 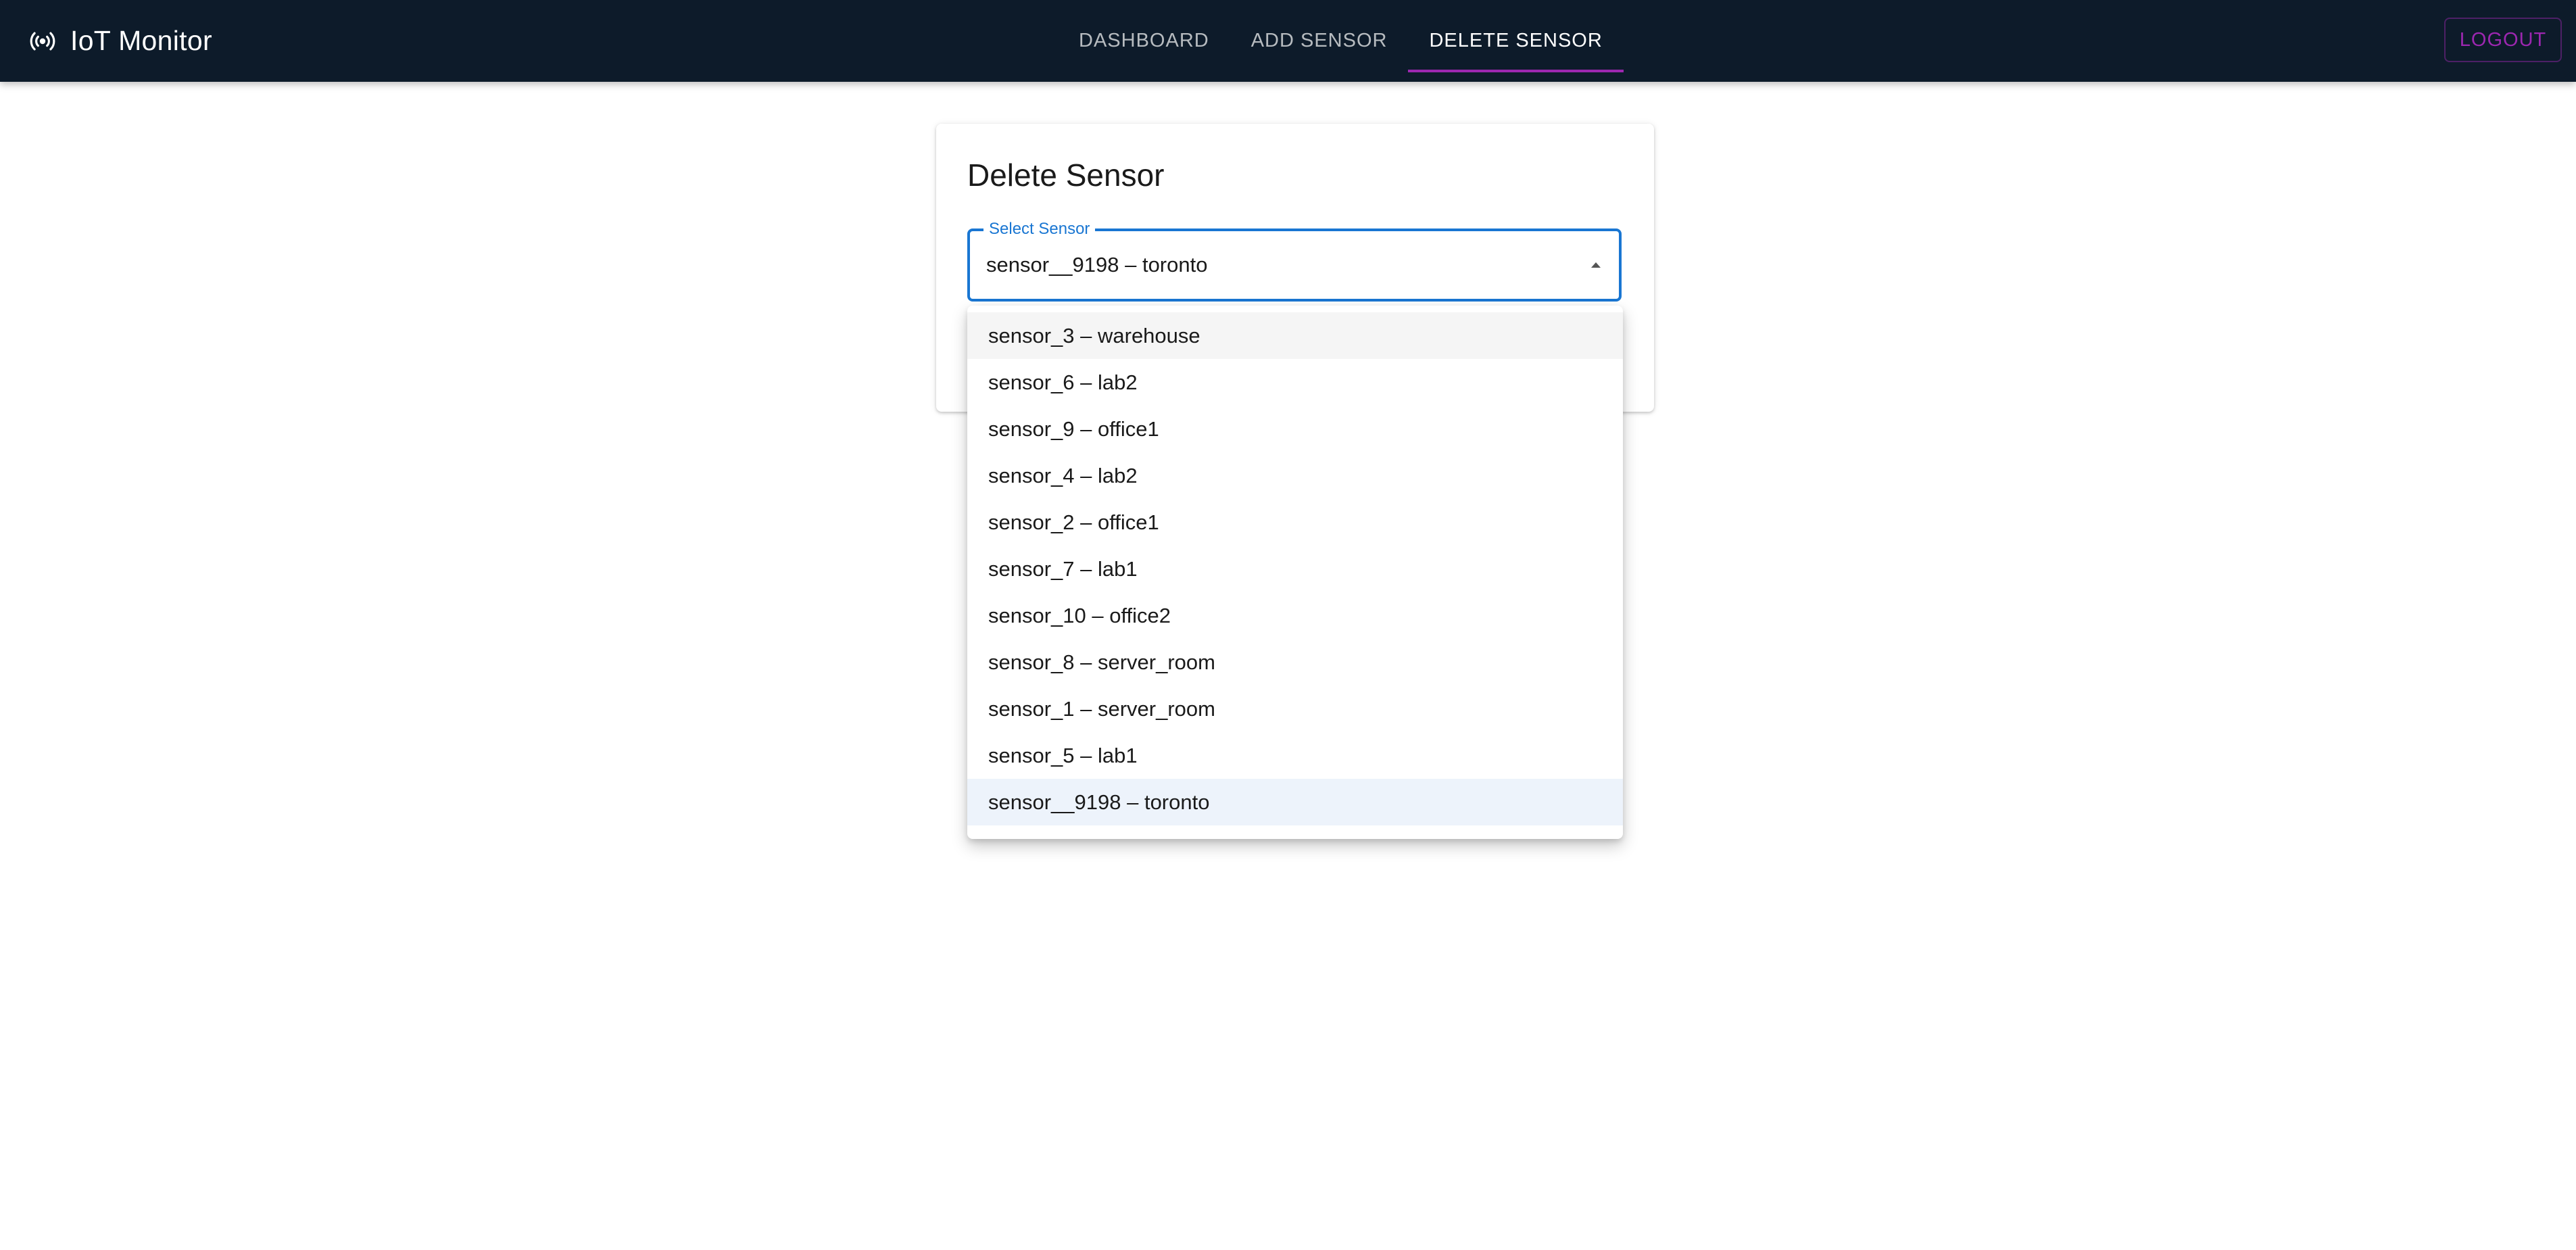 I want to click on app-title: IoT Monitor, so click(x=141, y=41).